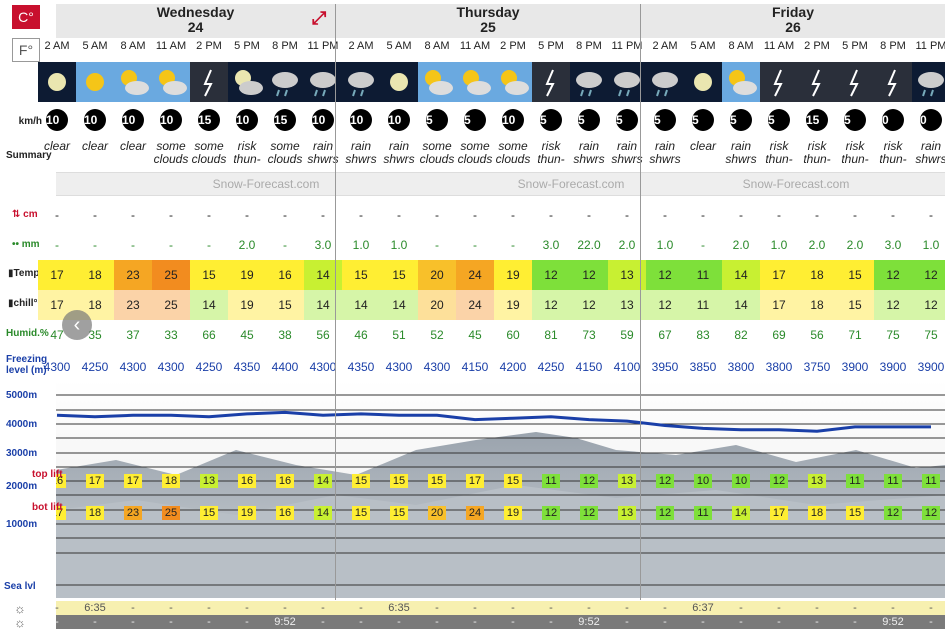 The image size is (945, 631). What do you see at coordinates (665, 367) in the screenshot?
I see `freezing-level-value: 3950` at bounding box center [665, 367].